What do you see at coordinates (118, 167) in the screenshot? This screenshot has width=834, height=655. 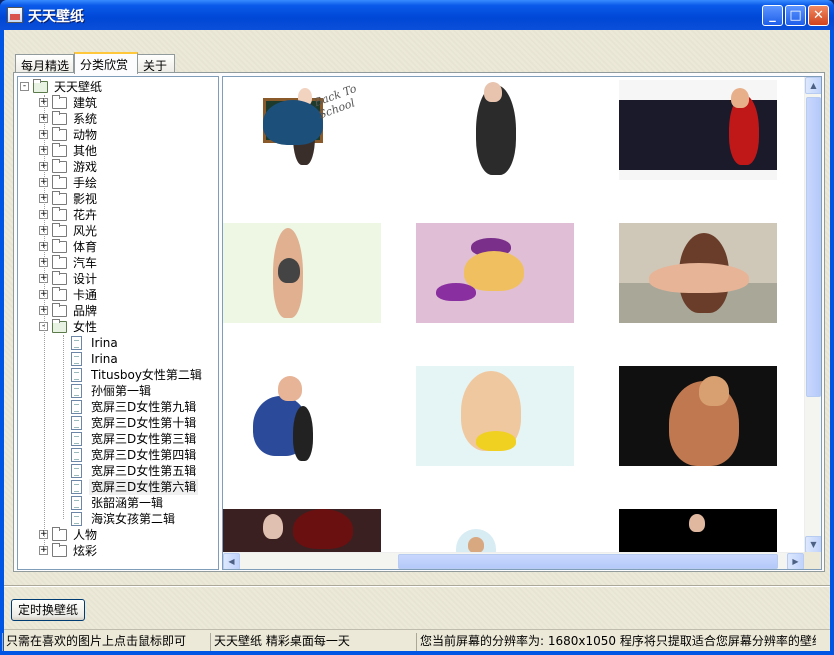 I see `tree-category: + 游戏` at bounding box center [118, 167].